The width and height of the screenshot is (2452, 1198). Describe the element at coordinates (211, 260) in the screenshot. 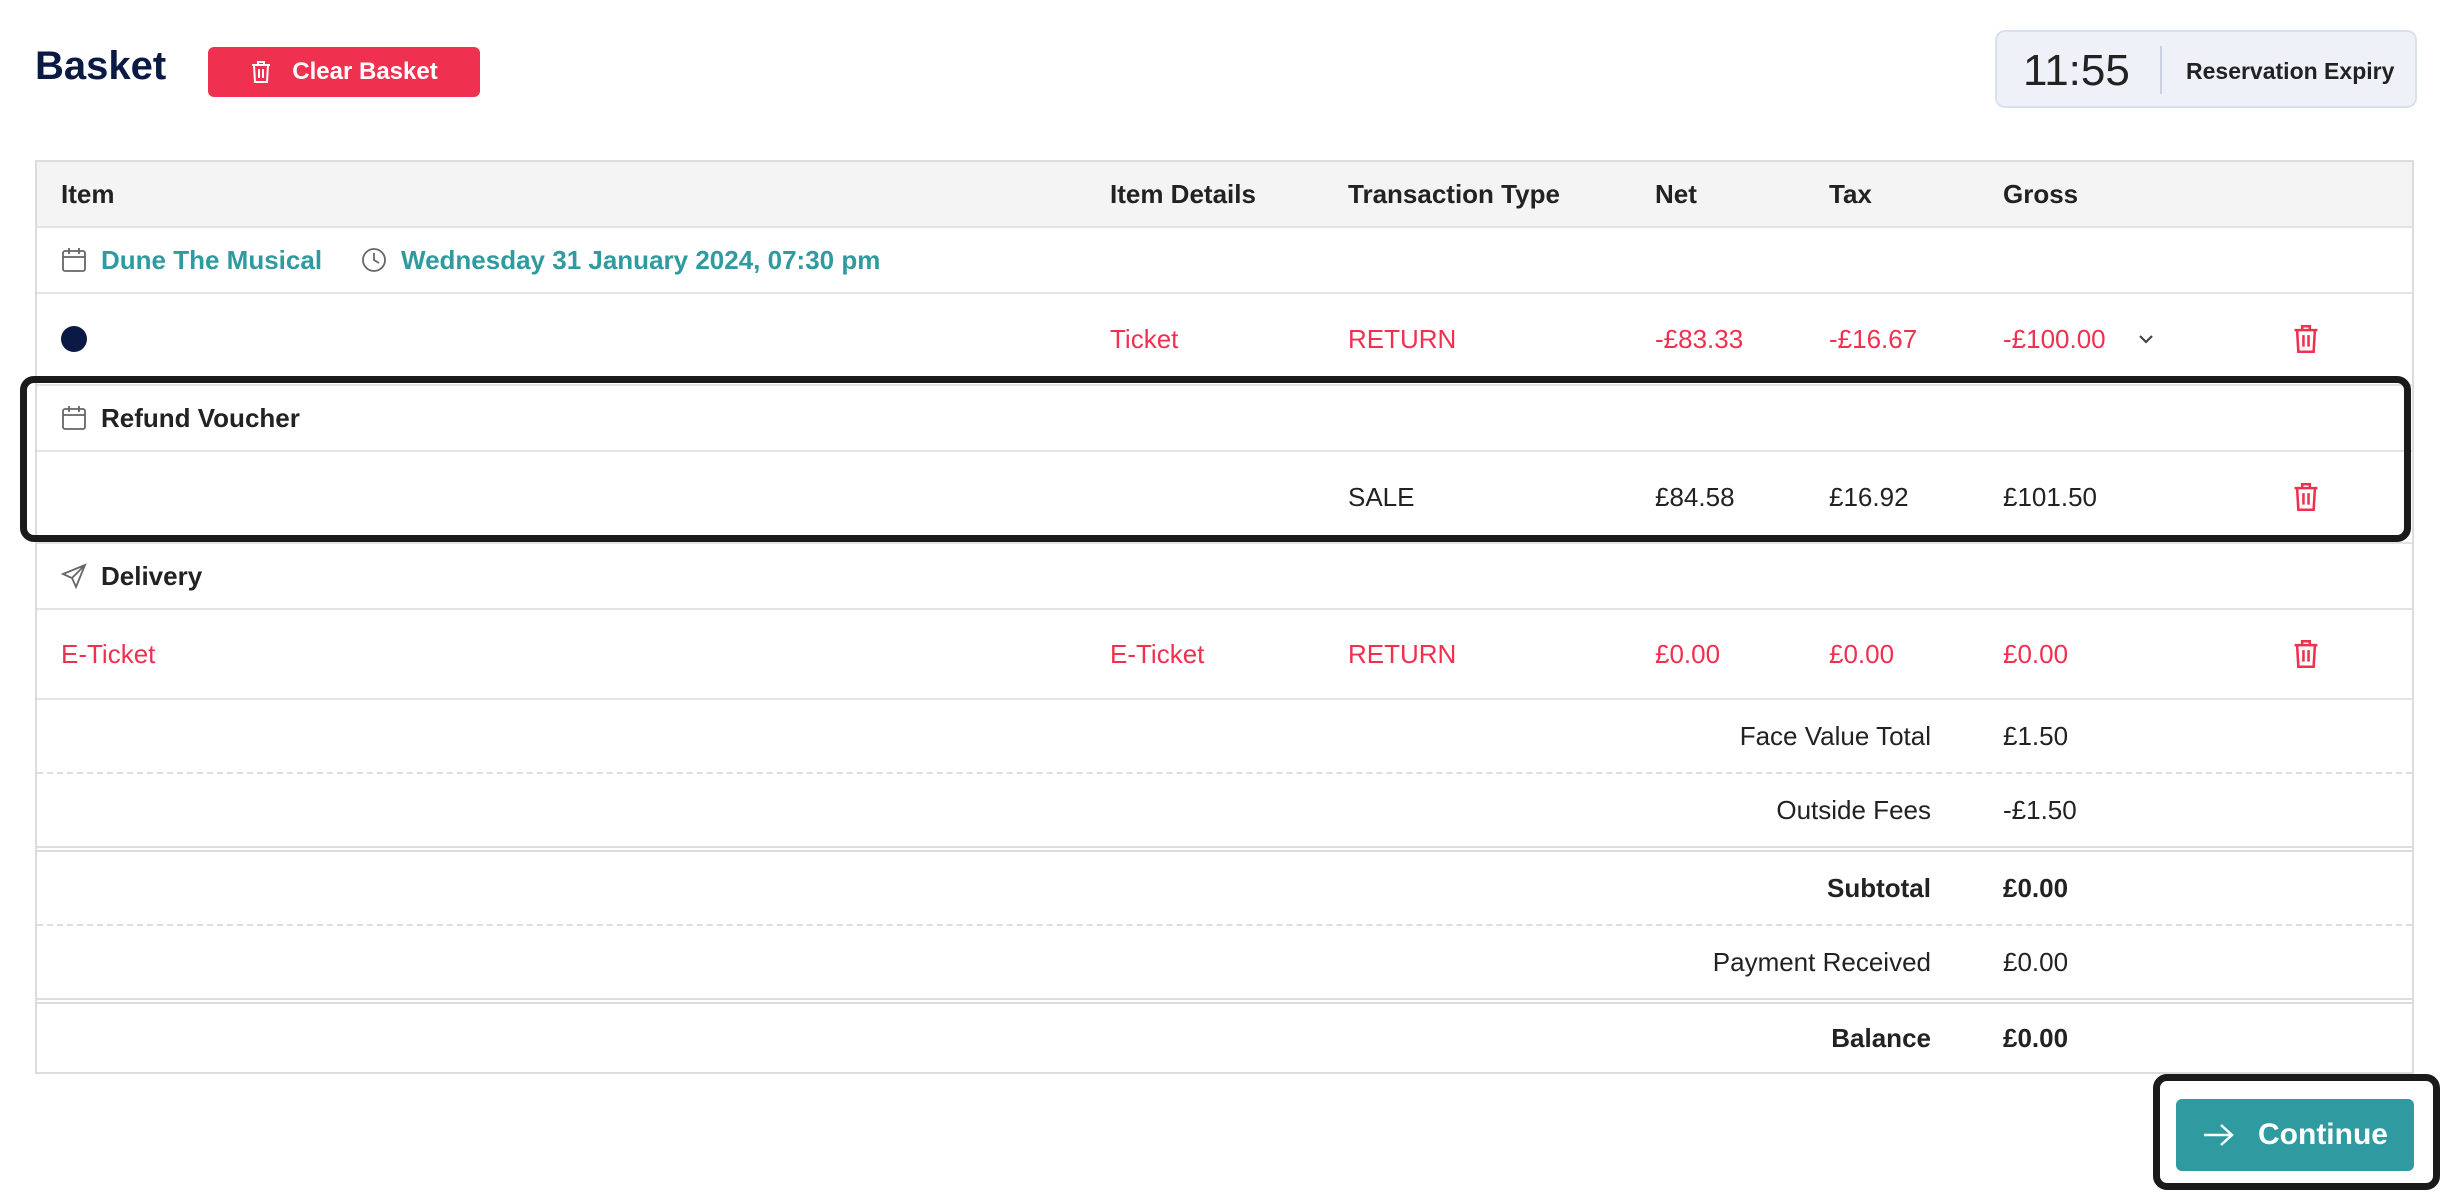

I see `event-name-link: Dune The Musical` at that location.